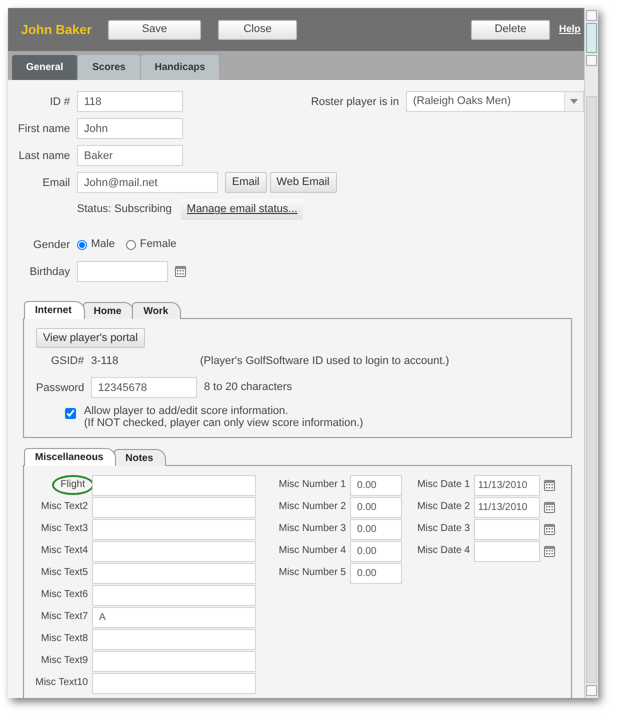 The width and height of the screenshot is (620, 719). What do you see at coordinates (257, 30) in the screenshot?
I see `header-button: Close` at bounding box center [257, 30].